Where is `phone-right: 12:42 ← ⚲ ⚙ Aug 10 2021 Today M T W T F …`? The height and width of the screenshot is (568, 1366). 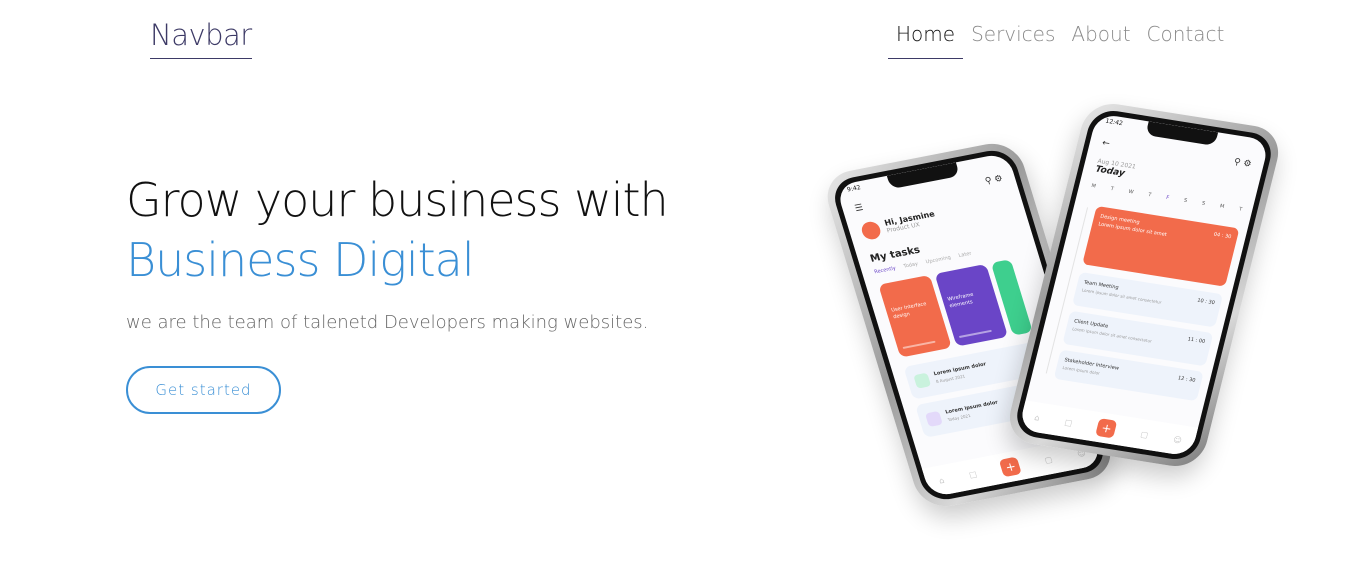
phone-right: 12:42 ← ⚲ ⚙ Aug 10 2021 Today M T W T F … is located at coordinates (1144, 285).